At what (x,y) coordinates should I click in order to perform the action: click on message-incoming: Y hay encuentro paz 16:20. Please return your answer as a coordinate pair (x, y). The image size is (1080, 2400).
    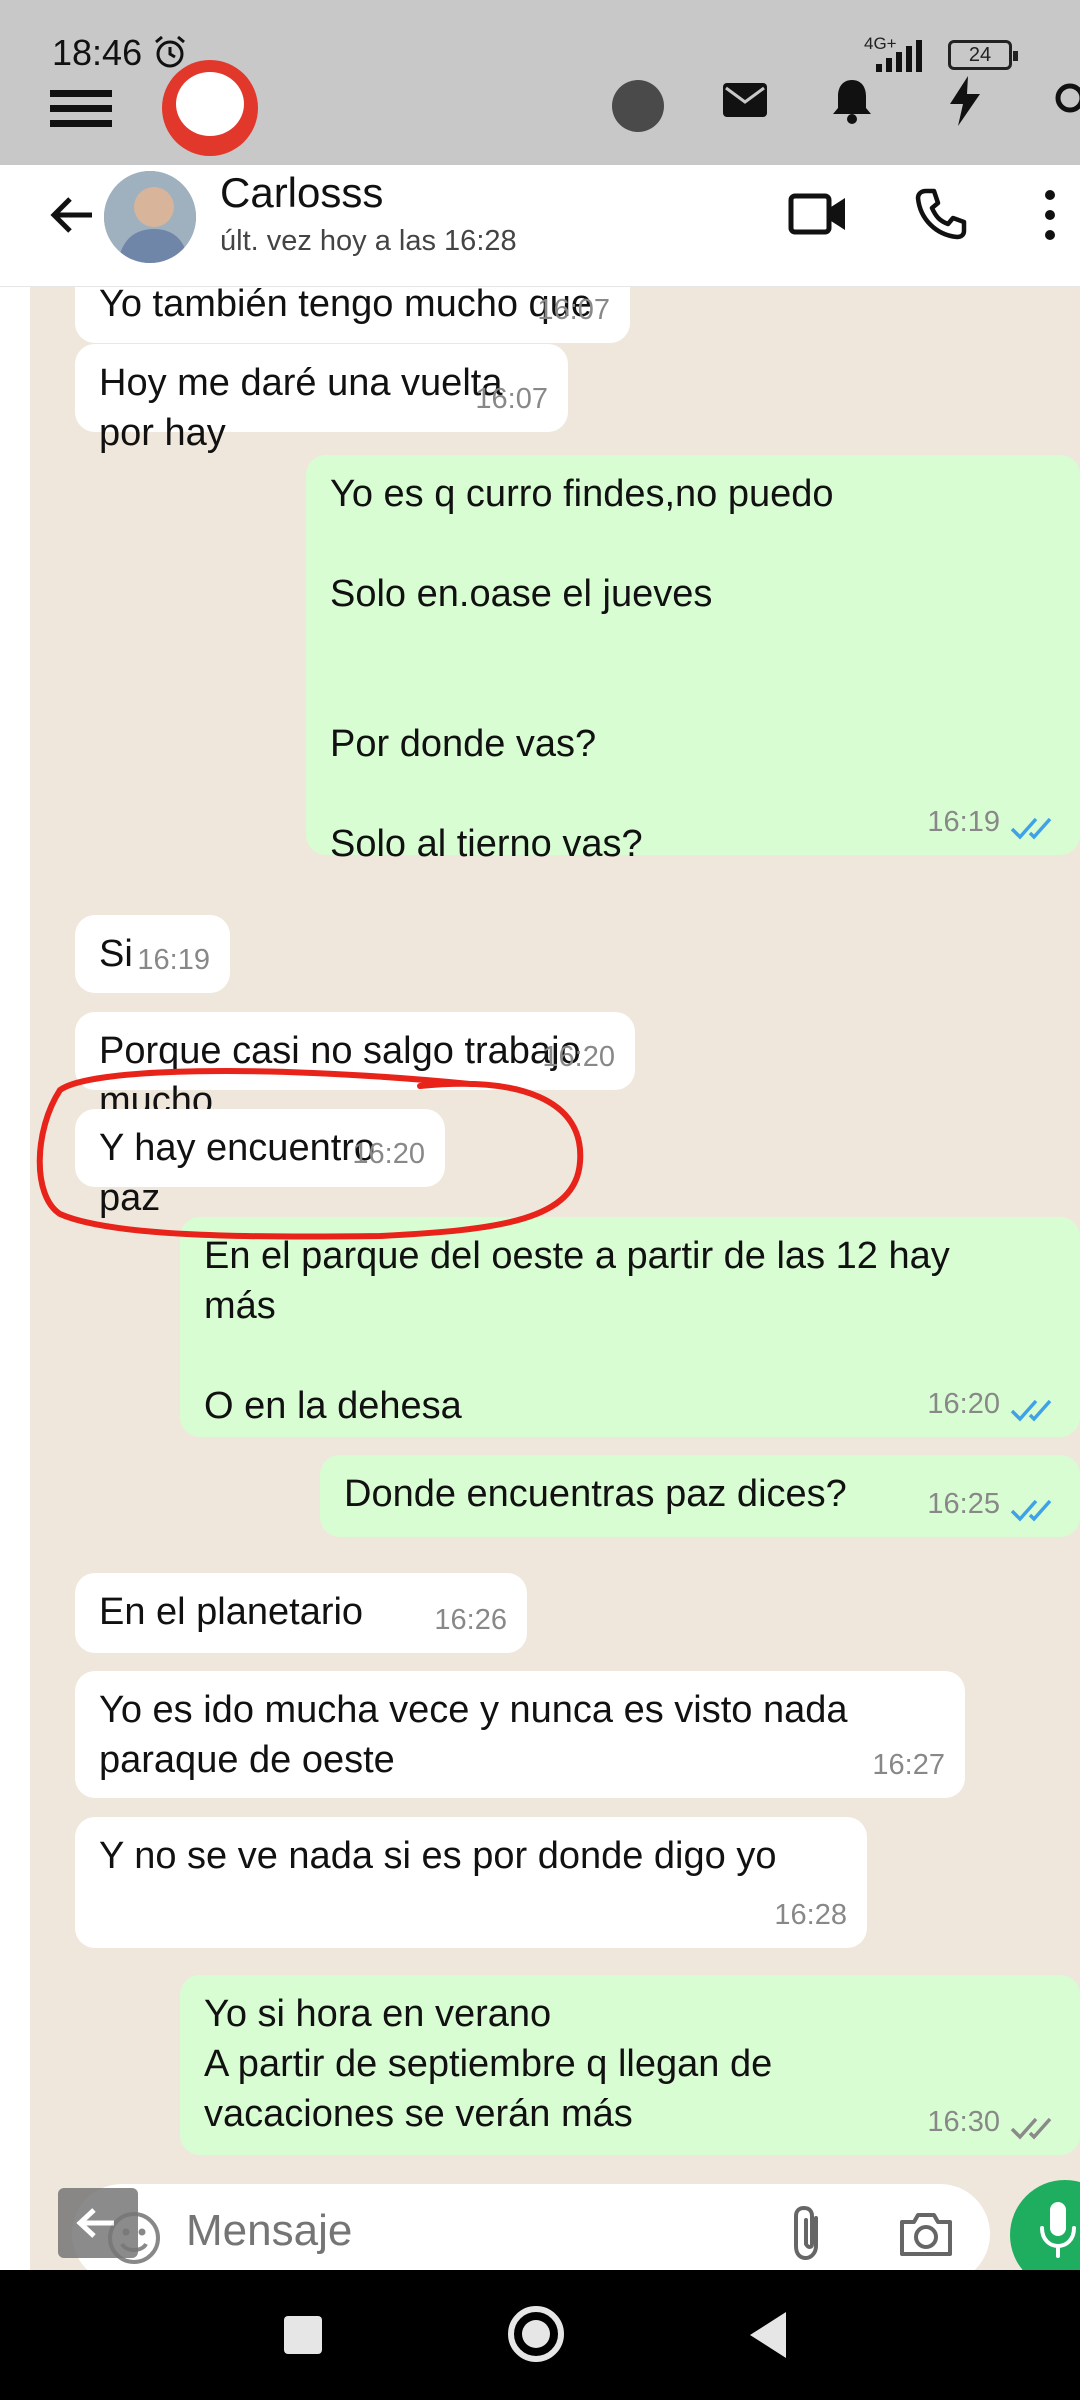
    Looking at the image, I should click on (260, 1164).